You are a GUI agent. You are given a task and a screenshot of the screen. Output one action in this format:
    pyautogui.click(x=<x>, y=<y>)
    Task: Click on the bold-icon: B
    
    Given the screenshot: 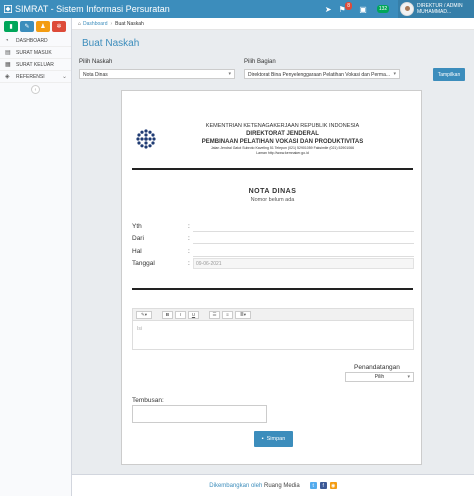 What is the action you would take?
    pyautogui.click(x=167, y=314)
    